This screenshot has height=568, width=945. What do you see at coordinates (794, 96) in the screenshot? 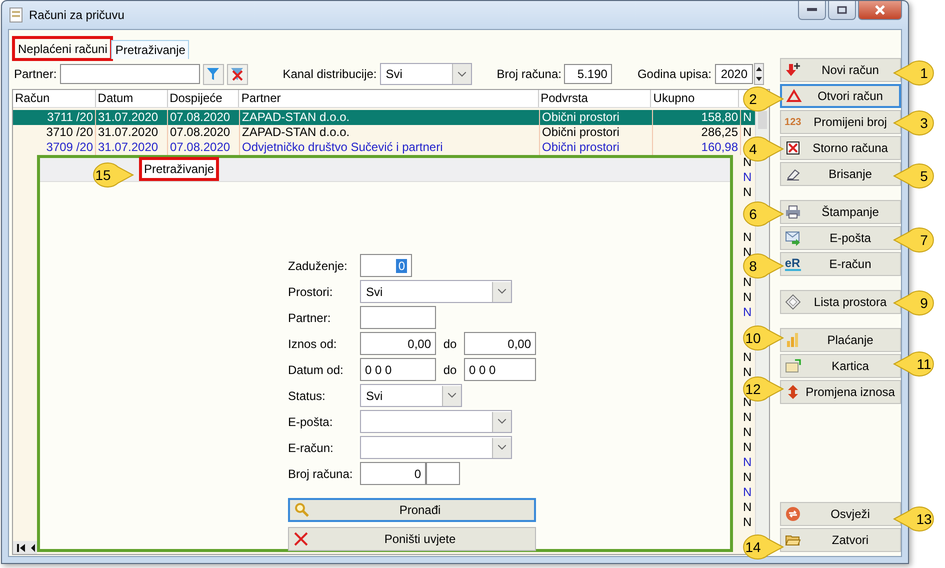
I see `triangle-icon` at bounding box center [794, 96].